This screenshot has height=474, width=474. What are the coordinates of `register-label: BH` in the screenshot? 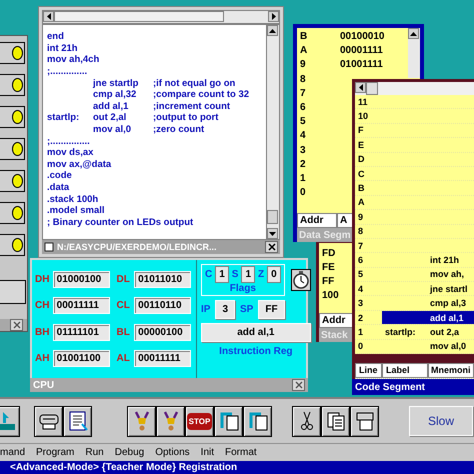 It's located at (42, 332).